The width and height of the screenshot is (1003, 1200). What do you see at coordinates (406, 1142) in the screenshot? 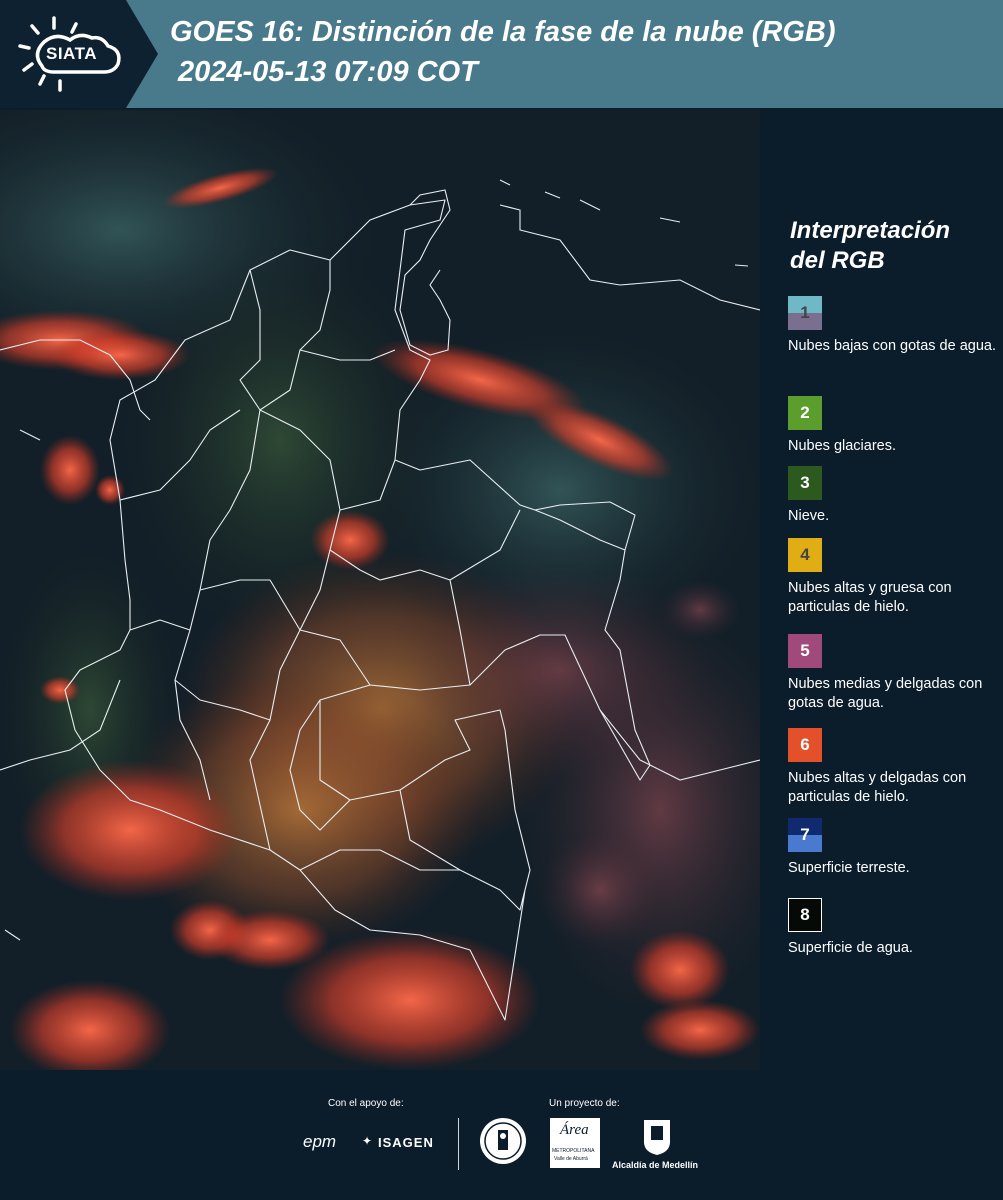
I see `isagen-logo: ISAGEN` at bounding box center [406, 1142].